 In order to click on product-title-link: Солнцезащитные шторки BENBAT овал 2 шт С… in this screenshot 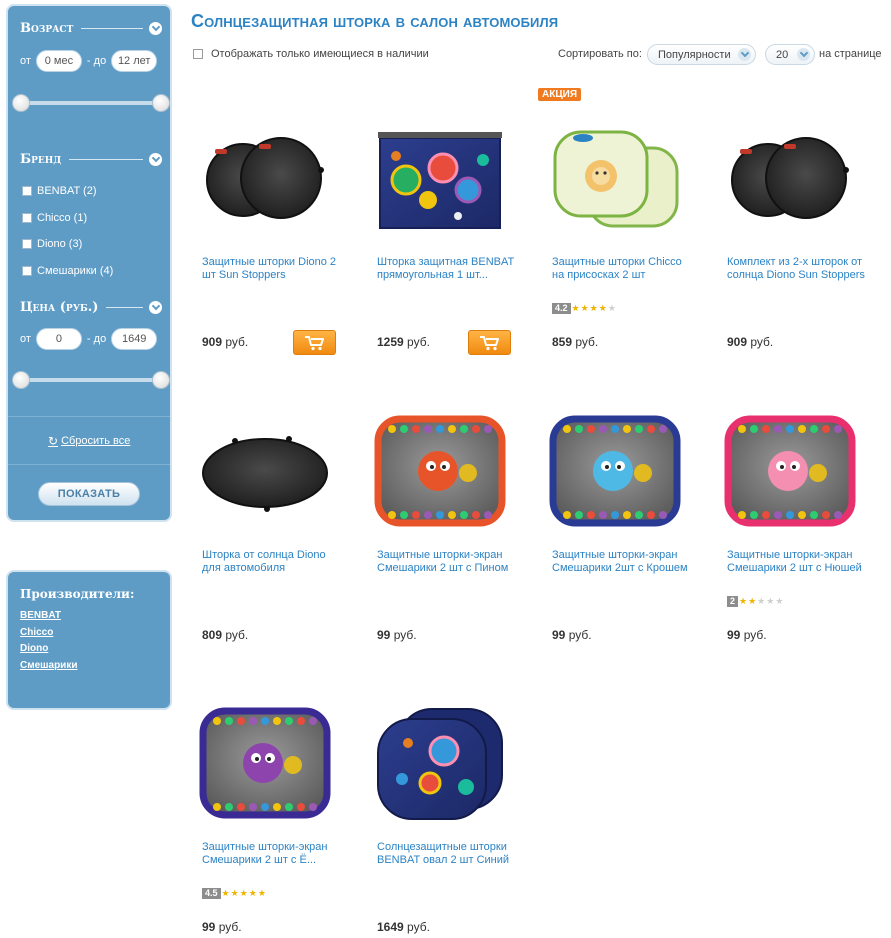, I will do `click(448, 854)`.